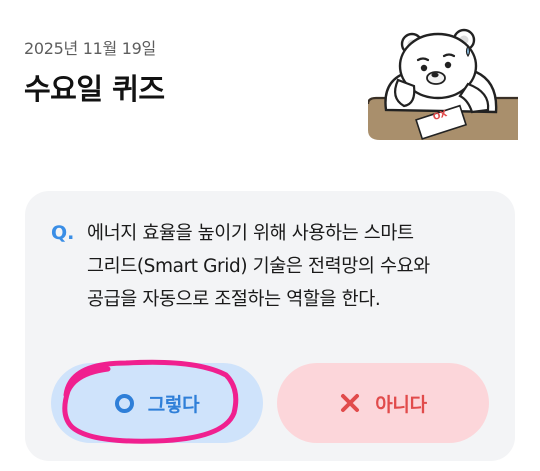 This screenshot has height=471, width=540. I want to click on answer-yes-button: 그렇다, so click(157, 403).